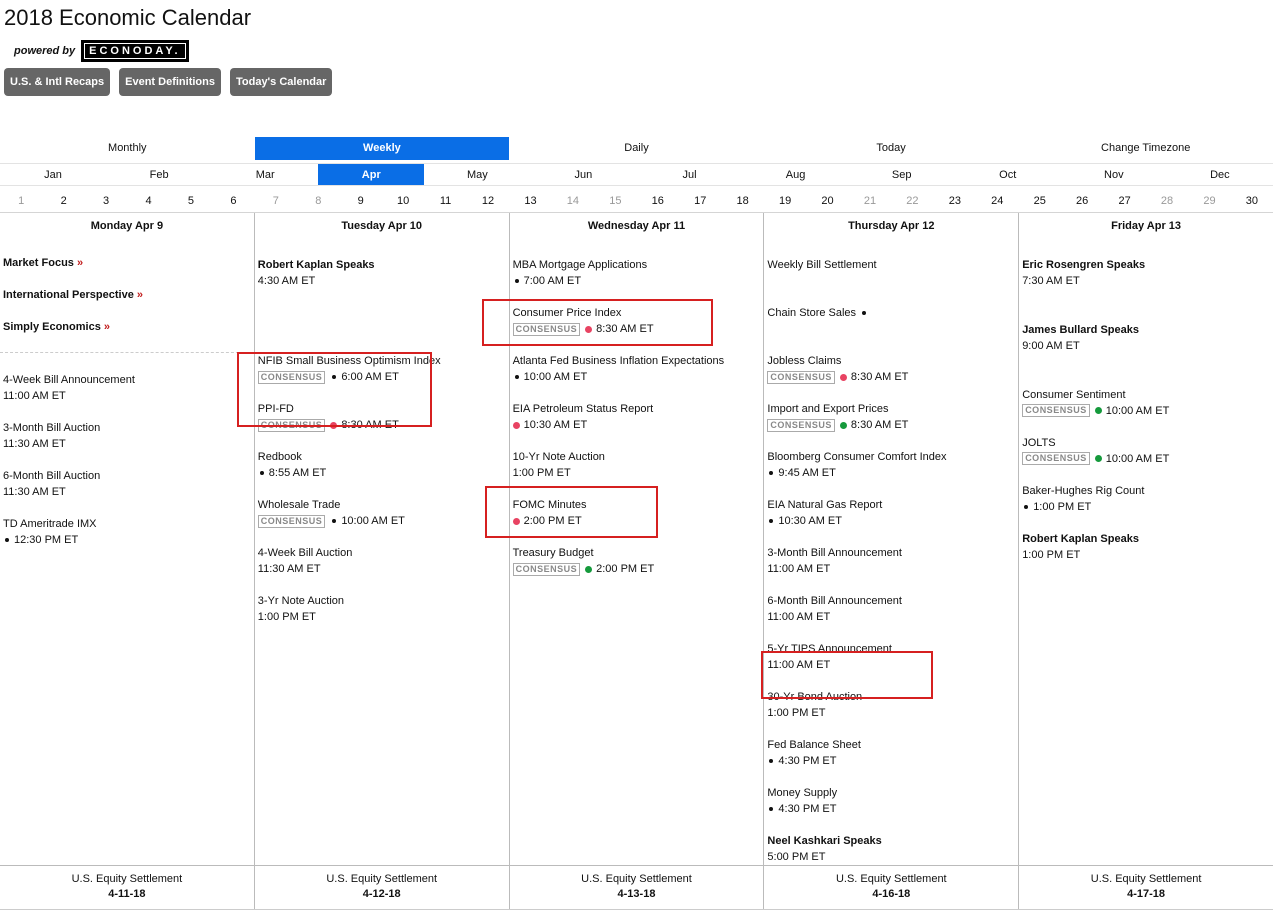 This screenshot has width=1277, height=912. Describe the element at coordinates (191, 200) in the screenshot. I see `day-number-5: 5` at that location.